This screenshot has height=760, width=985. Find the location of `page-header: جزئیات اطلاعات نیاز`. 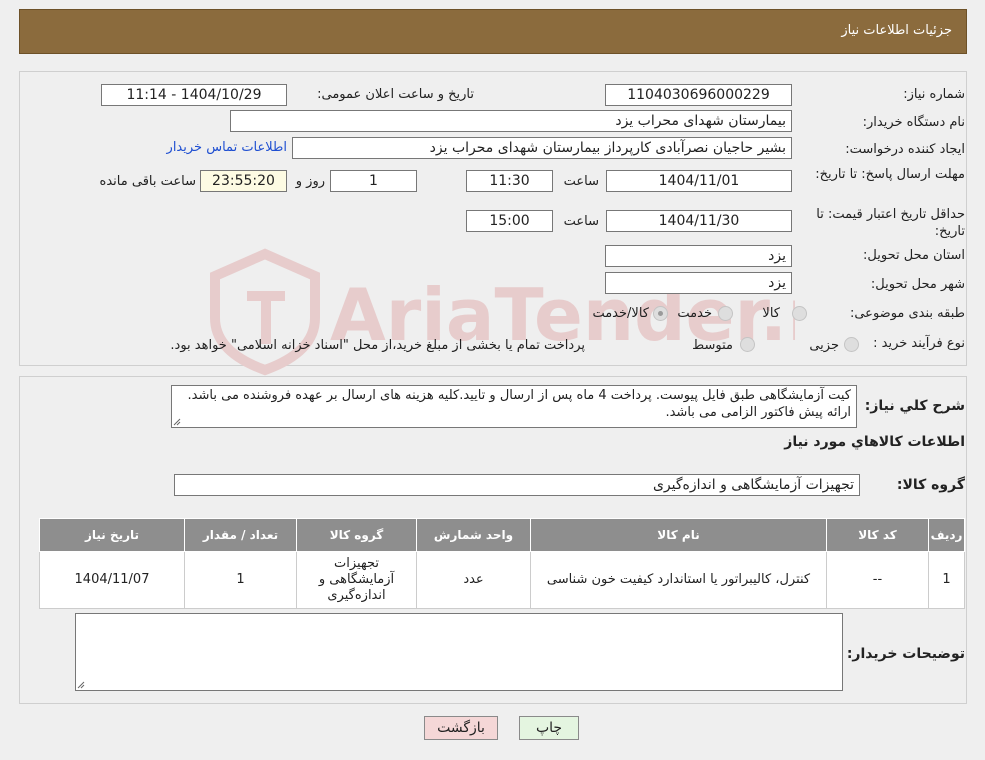

page-header: جزئیات اطلاعات نیاز is located at coordinates (493, 31).